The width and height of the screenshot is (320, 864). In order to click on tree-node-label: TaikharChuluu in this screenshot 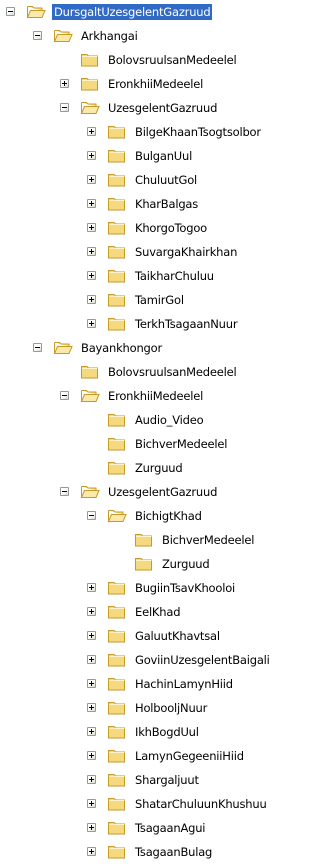, I will do `click(174, 276)`.